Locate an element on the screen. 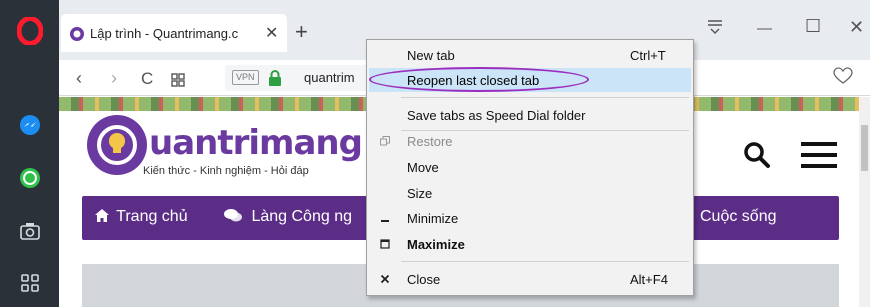 Image resolution: width=870 pixels, height=307 pixels. apps-grid-icon is located at coordinates (30, 283).